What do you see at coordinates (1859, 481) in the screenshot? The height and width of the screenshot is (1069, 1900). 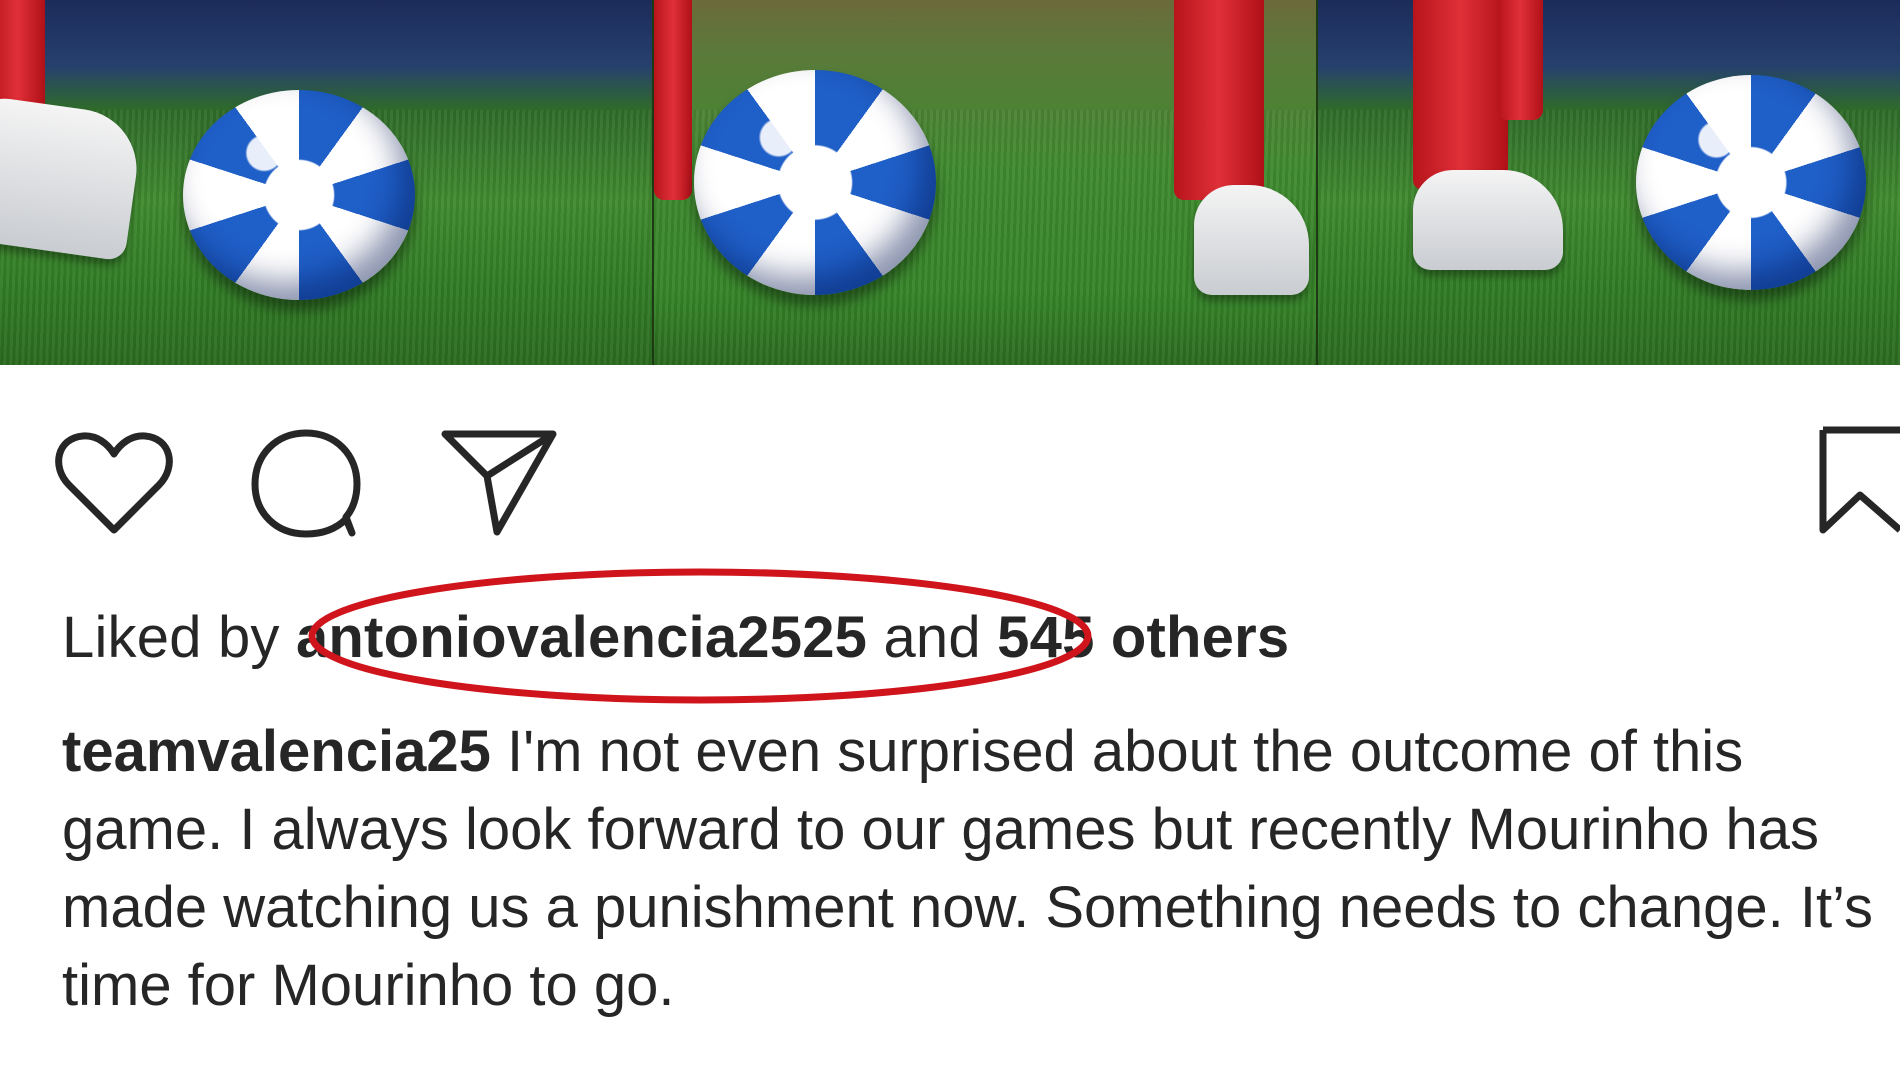 I see `bookmark-icon` at bounding box center [1859, 481].